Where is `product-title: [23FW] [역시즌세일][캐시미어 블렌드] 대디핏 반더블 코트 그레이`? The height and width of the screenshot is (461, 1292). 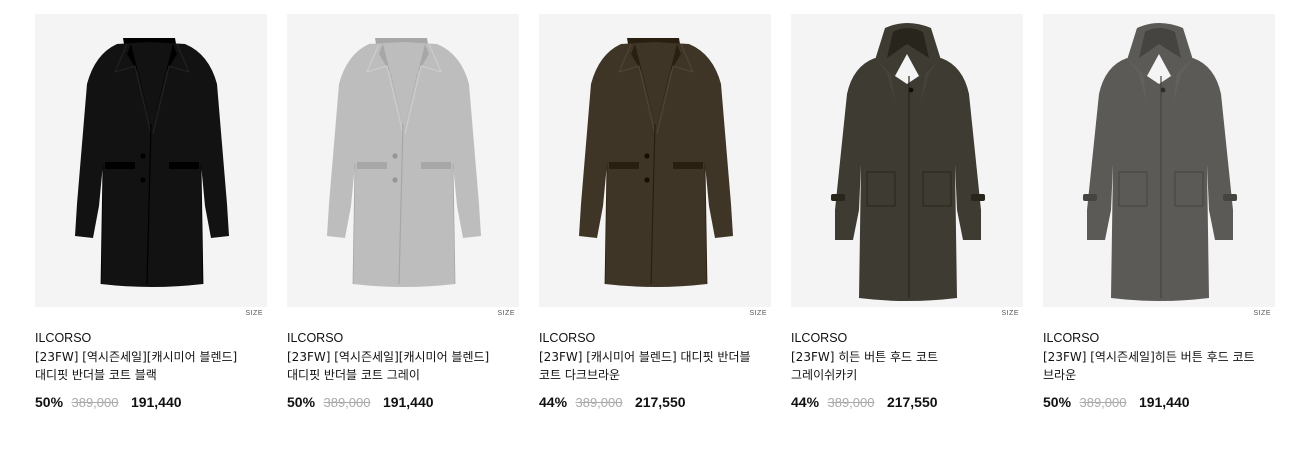
product-title: [23FW] [역시즌세일][캐시미어 블렌드] 대디핏 반더블 코트 그레이 is located at coordinates (394, 366).